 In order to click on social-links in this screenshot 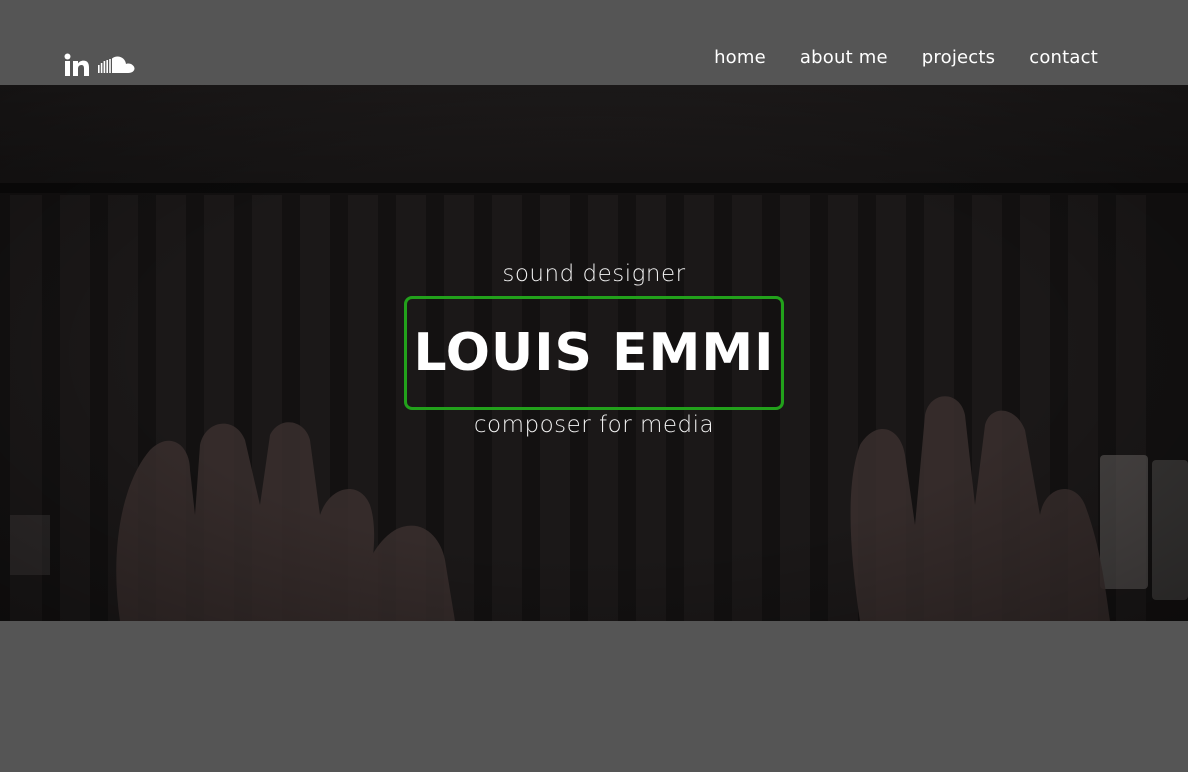, I will do `click(100, 65)`.